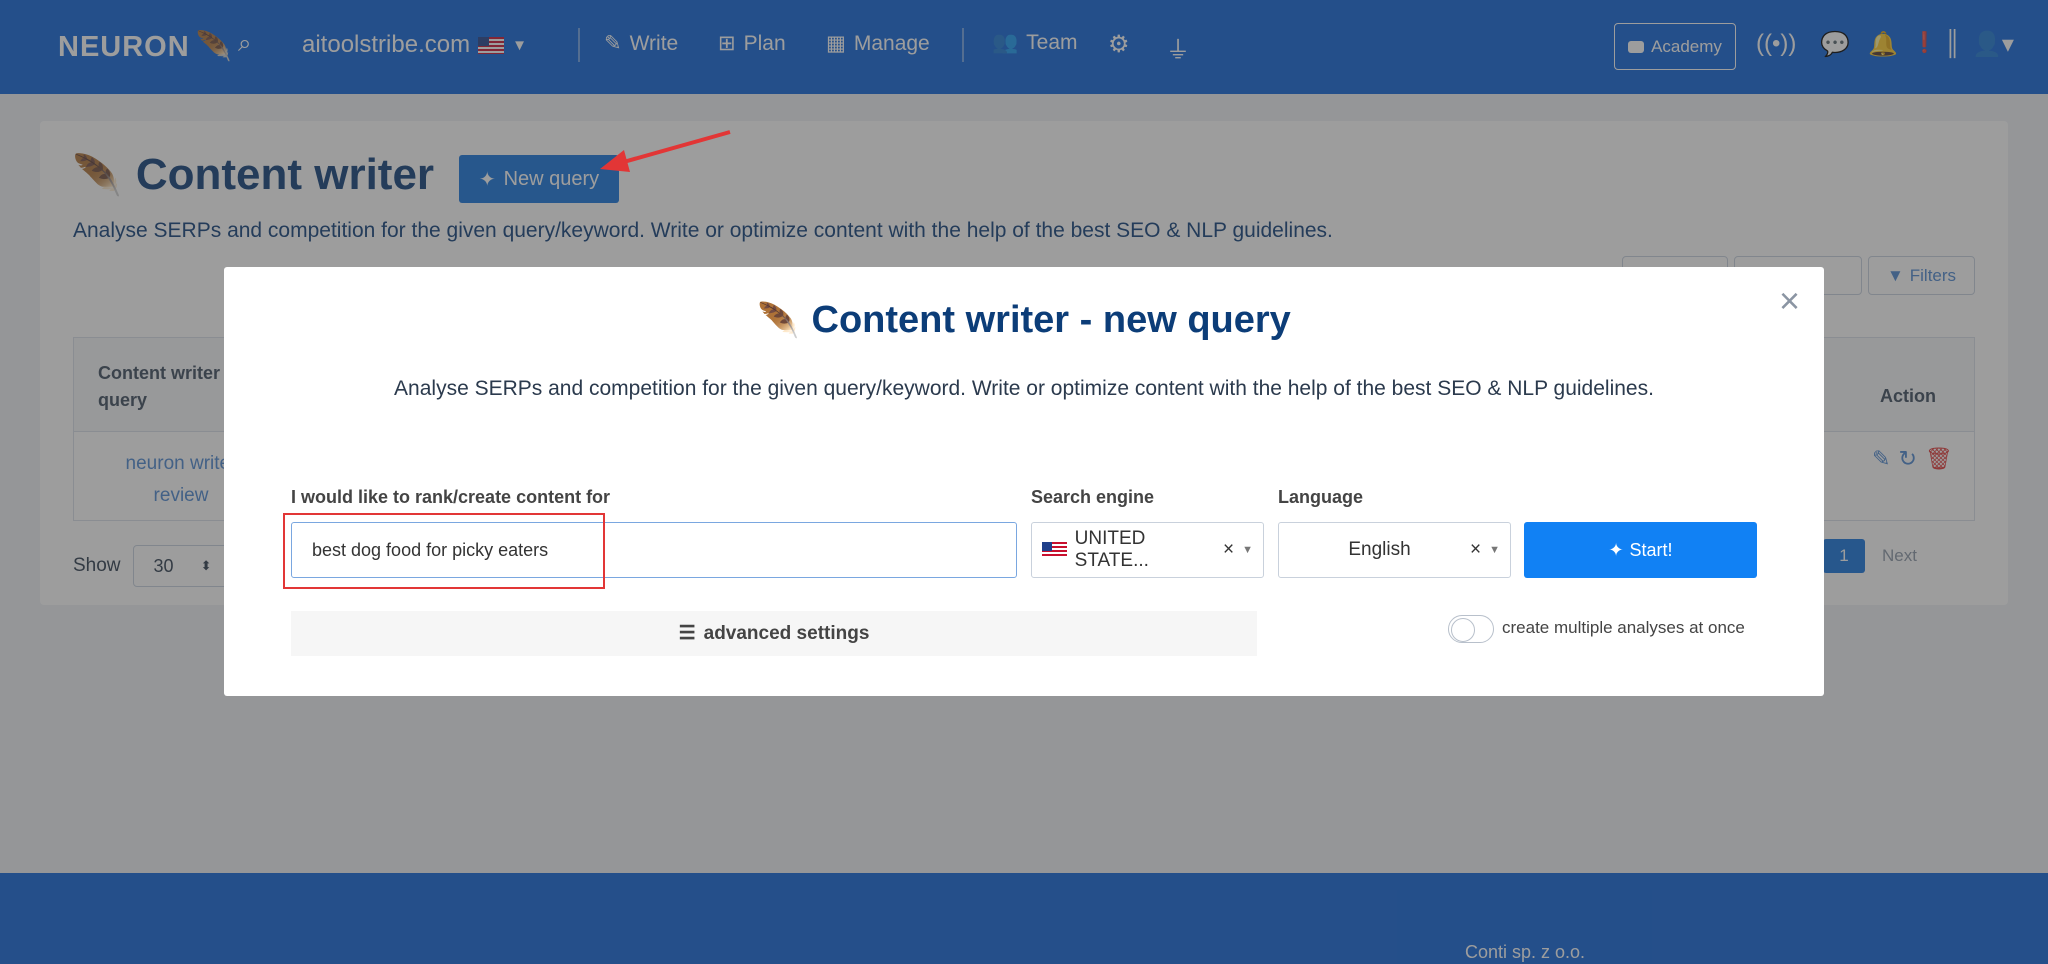 Image resolution: width=2048 pixels, height=964 pixels. I want to click on language-select: English × ▼, so click(1394, 550).